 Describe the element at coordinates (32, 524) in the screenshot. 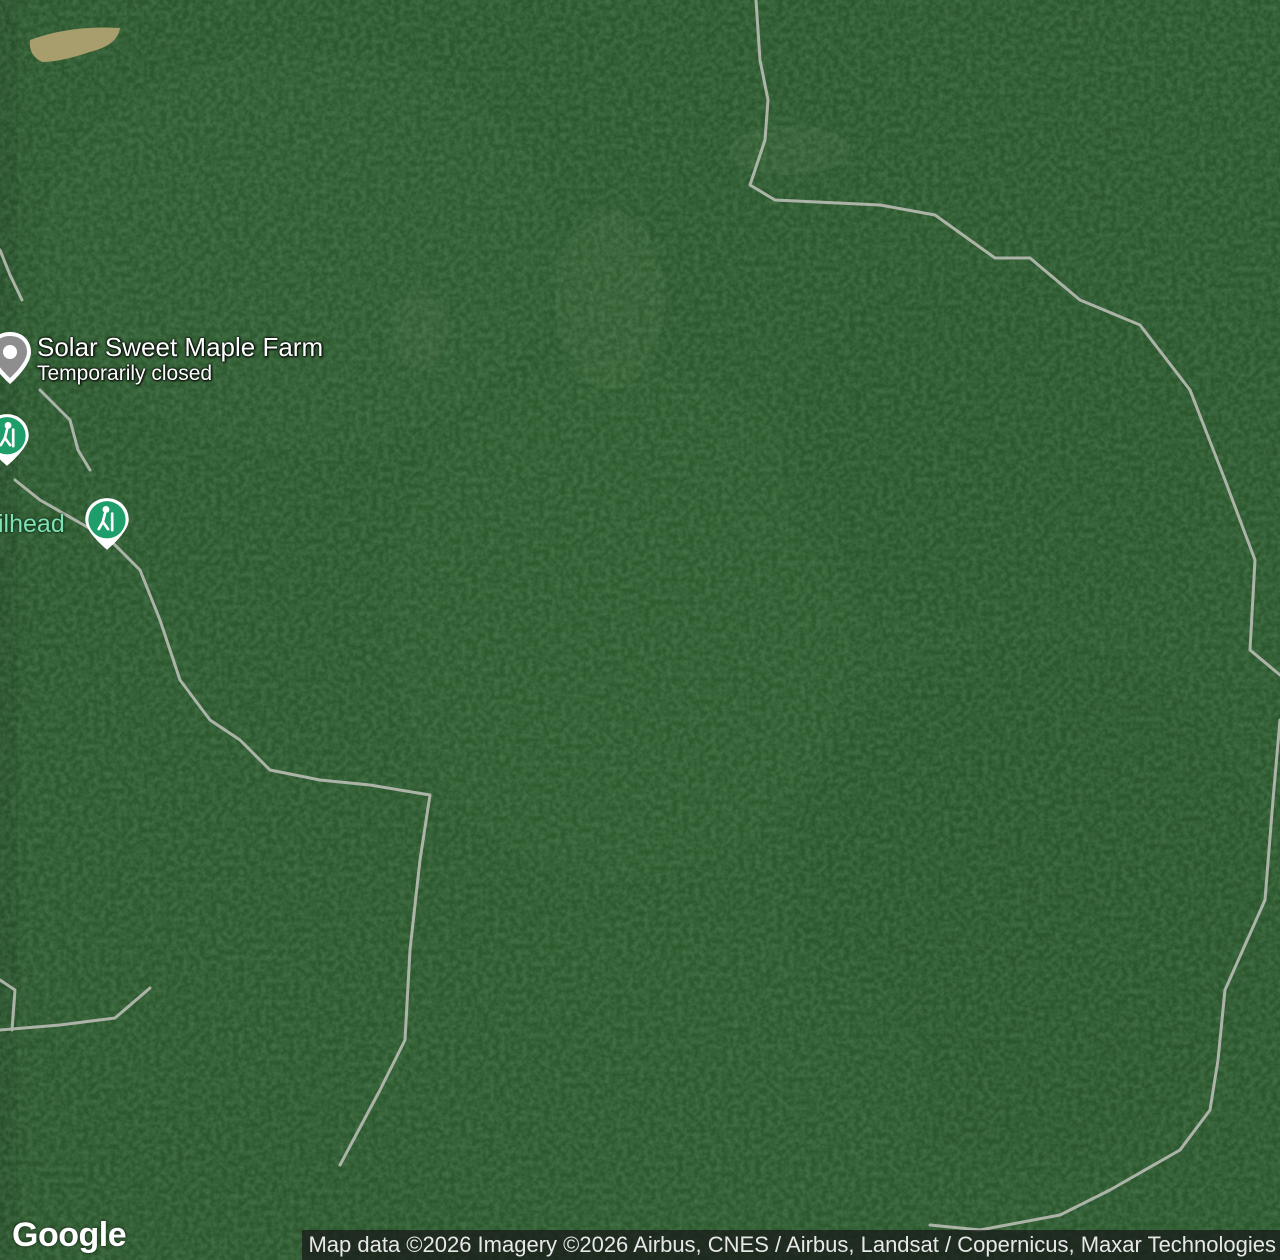

I see `trailhead-label: ilhead` at that location.